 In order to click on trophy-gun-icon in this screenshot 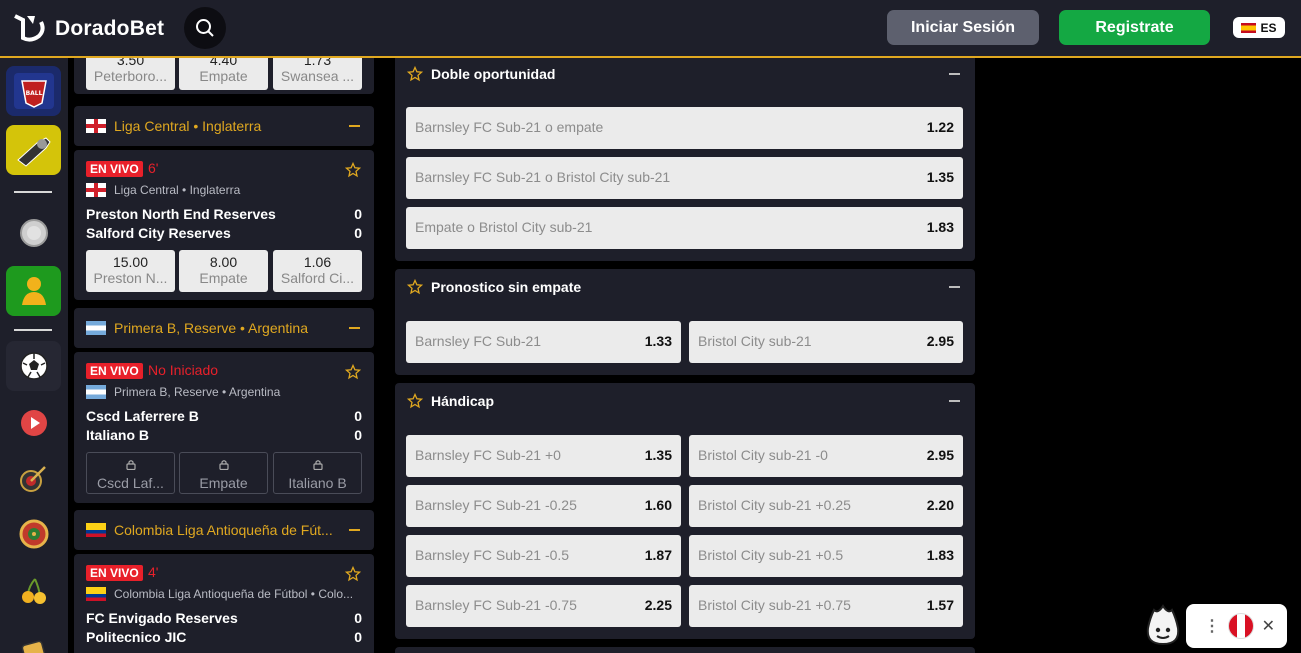, I will do `click(33, 152)`.